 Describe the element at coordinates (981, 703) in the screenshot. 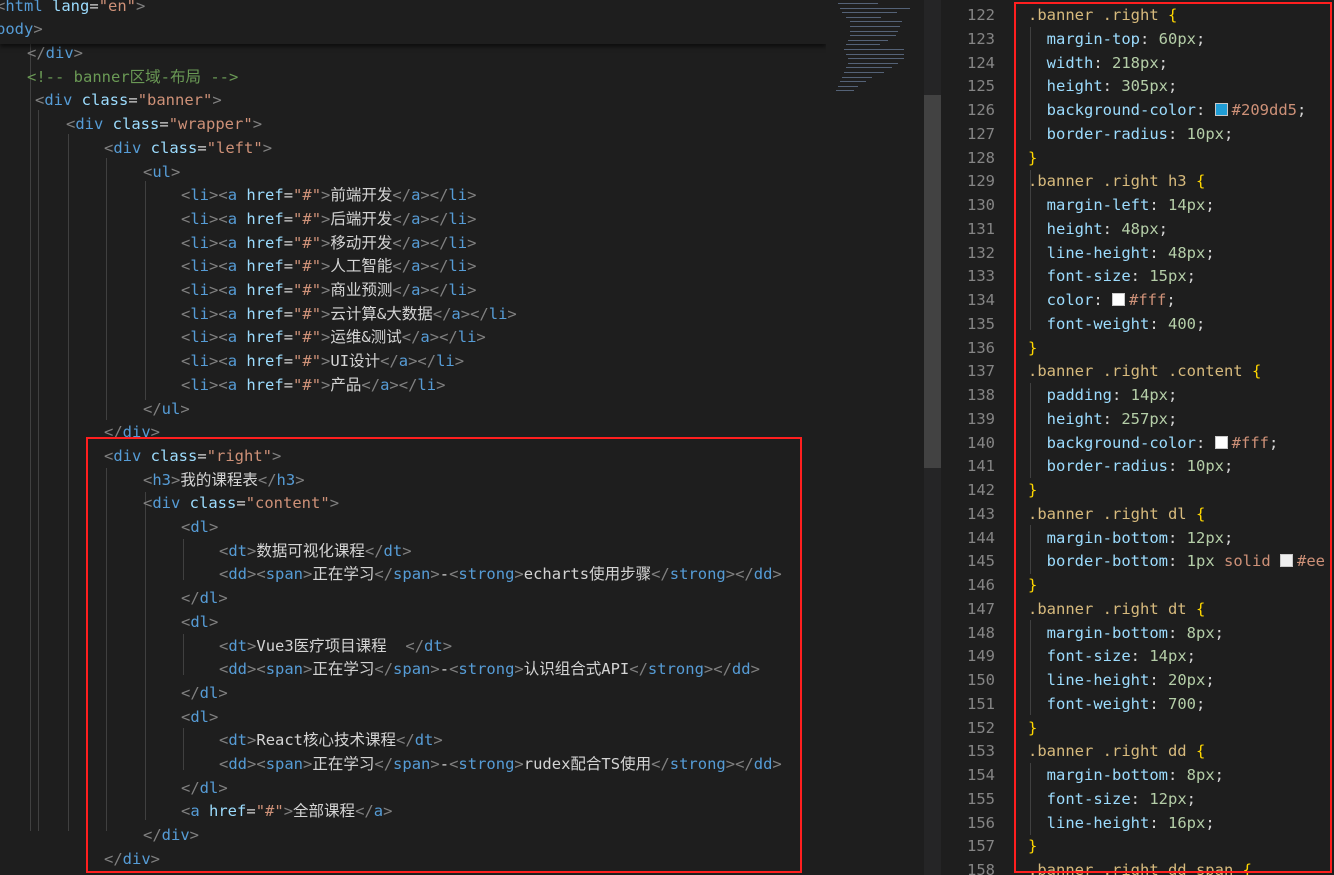

I see `line-number: 151` at that location.